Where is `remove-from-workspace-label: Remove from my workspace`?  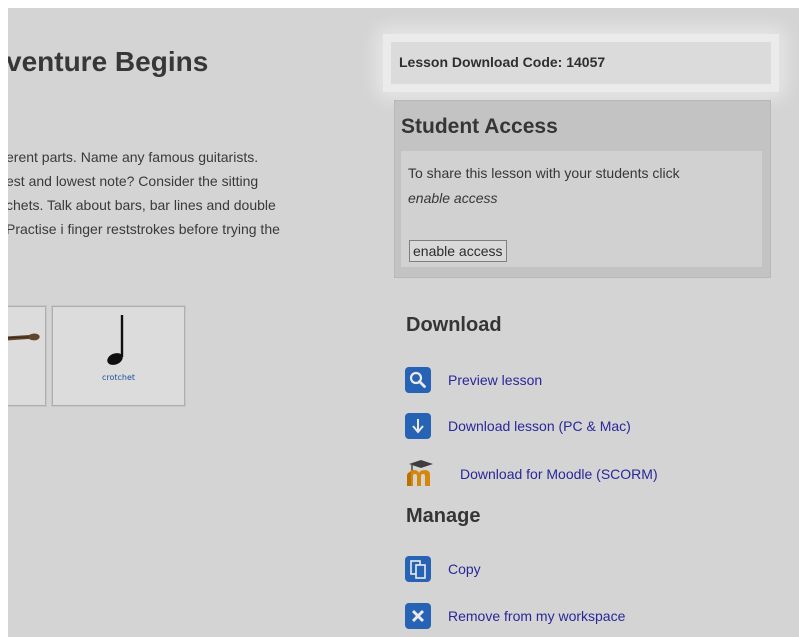 remove-from-workspace-label: Remove from my workspace is located at coordinates (536, 616).